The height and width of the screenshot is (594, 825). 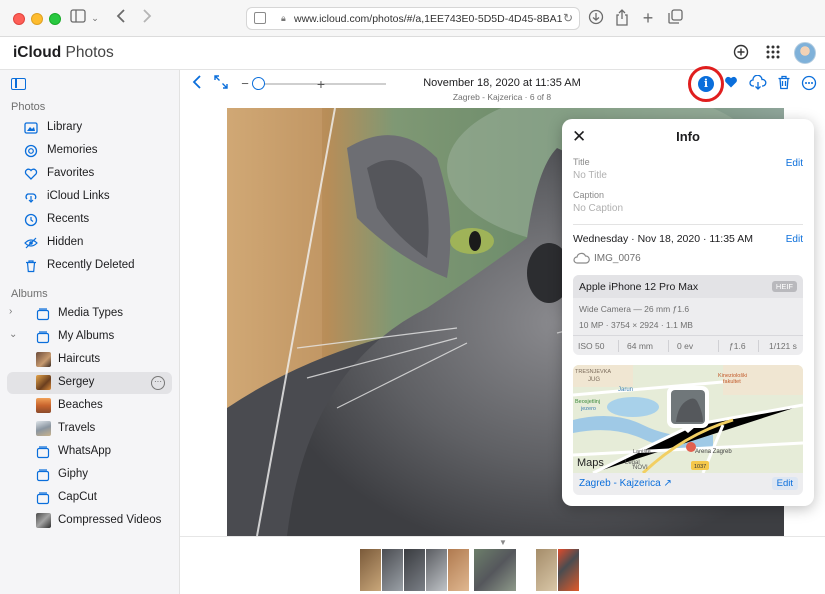 What do you see at coordinates (68, 219) in the screenshot?
I see `sidebar-item-label: Recents` at bounding box center [68, 219].